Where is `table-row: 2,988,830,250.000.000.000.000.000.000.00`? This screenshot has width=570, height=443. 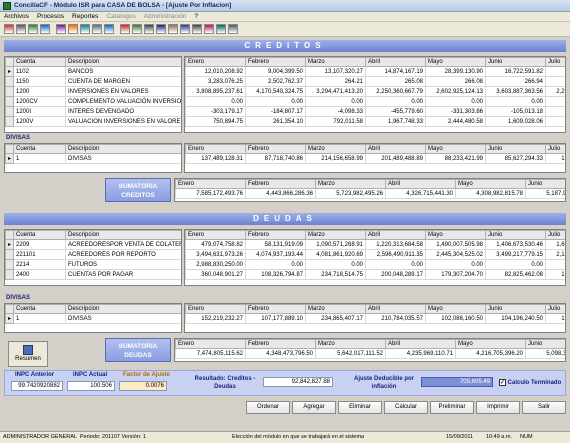
table-row: 2,988,830,250.000.000.000.000.000.000.00 is located at coordinates (375, 264).